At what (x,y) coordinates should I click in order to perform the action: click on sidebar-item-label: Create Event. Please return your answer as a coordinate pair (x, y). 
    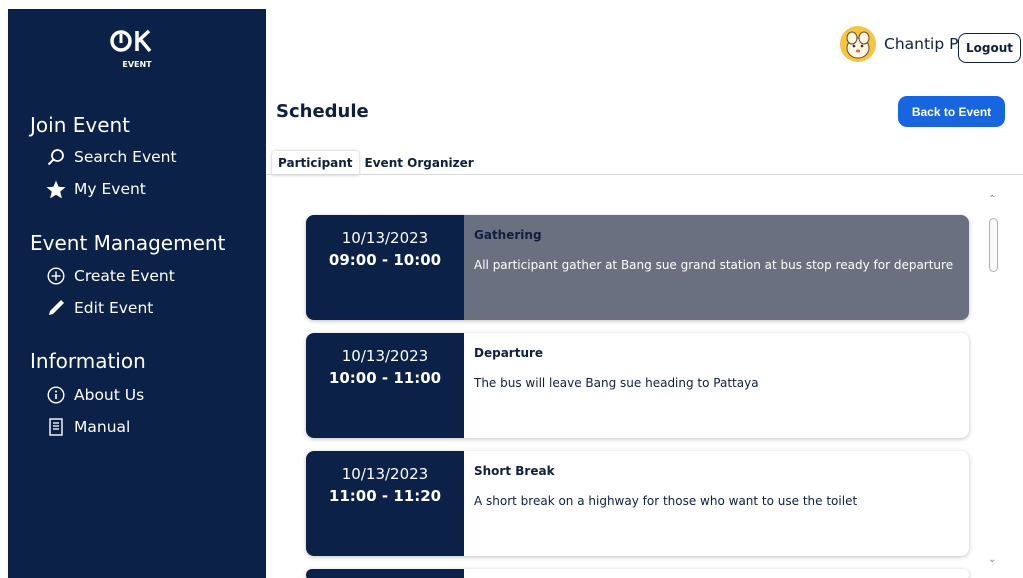
    Looking at the image, I should click on (124, 276).